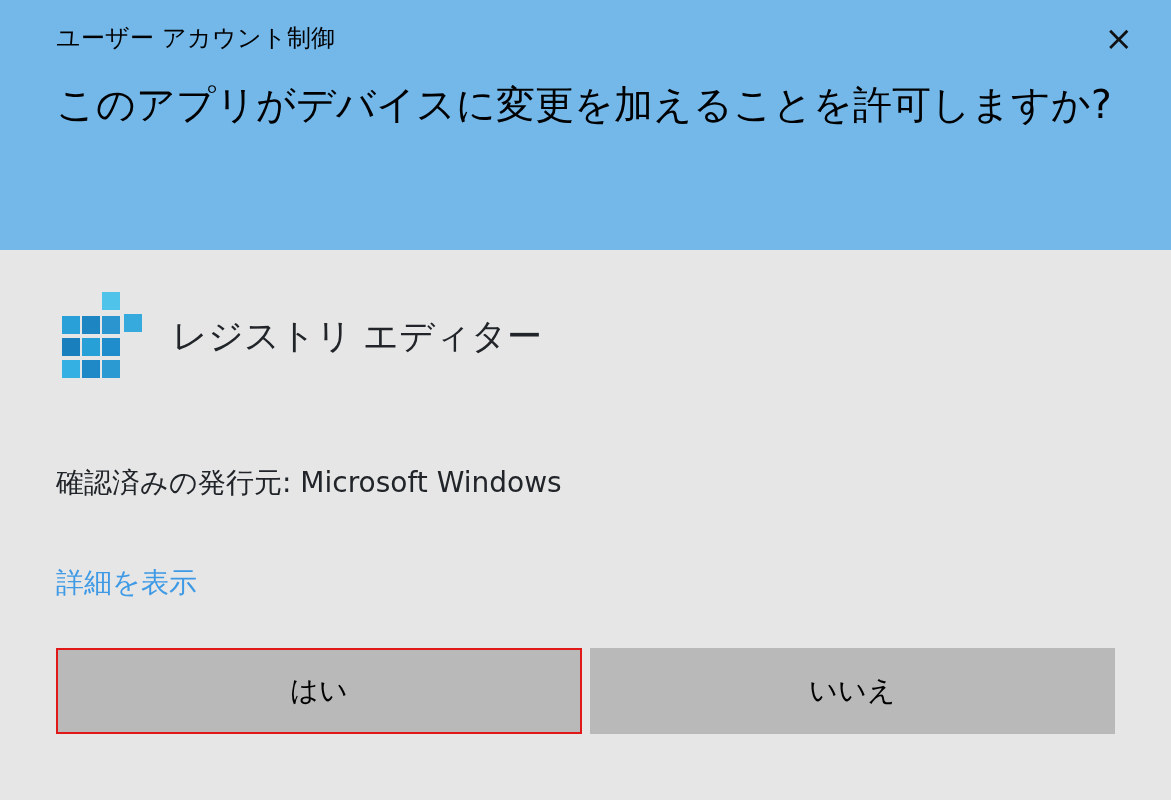 Image resolution: width=1171 pixels, height=800 pixels. Describe the element at coordinates (309, 483) in the screenshot. I see `publisher-text: 確認済みの発行元: Microsoft Windows` at that location.